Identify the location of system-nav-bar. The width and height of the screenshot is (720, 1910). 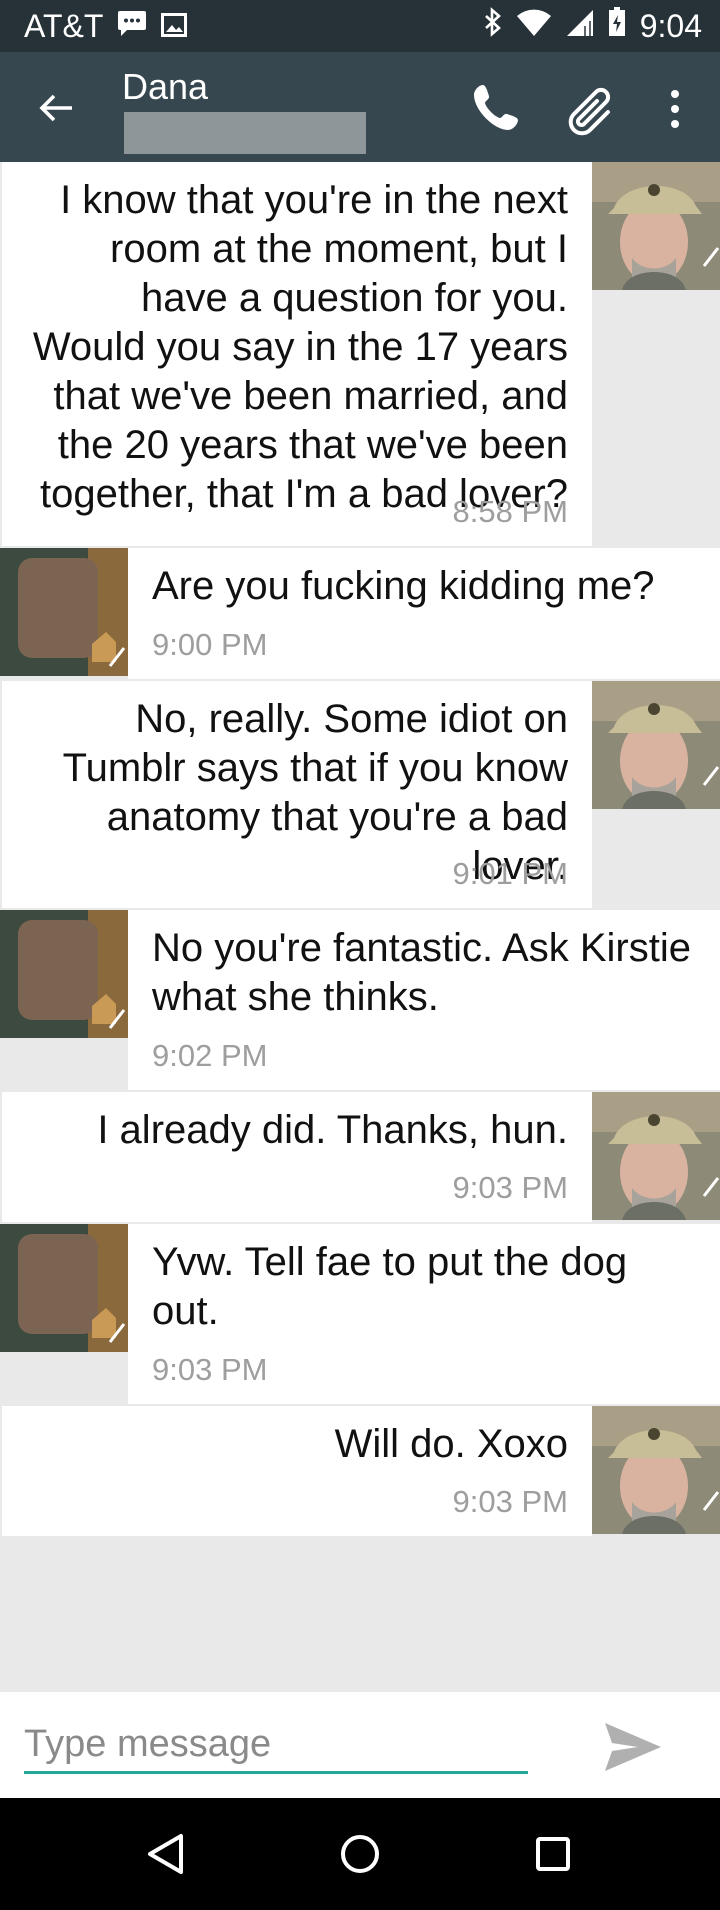
(360, 1854).